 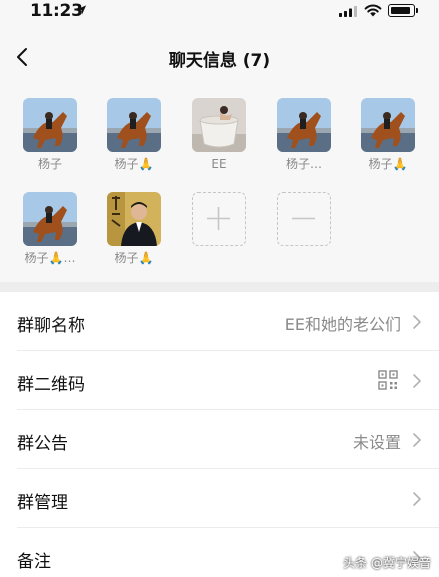 What do you see at coordinates (51, 385) in the screenshot?
I see `setting-label: 群二维码` at bounding box center [51, 385].